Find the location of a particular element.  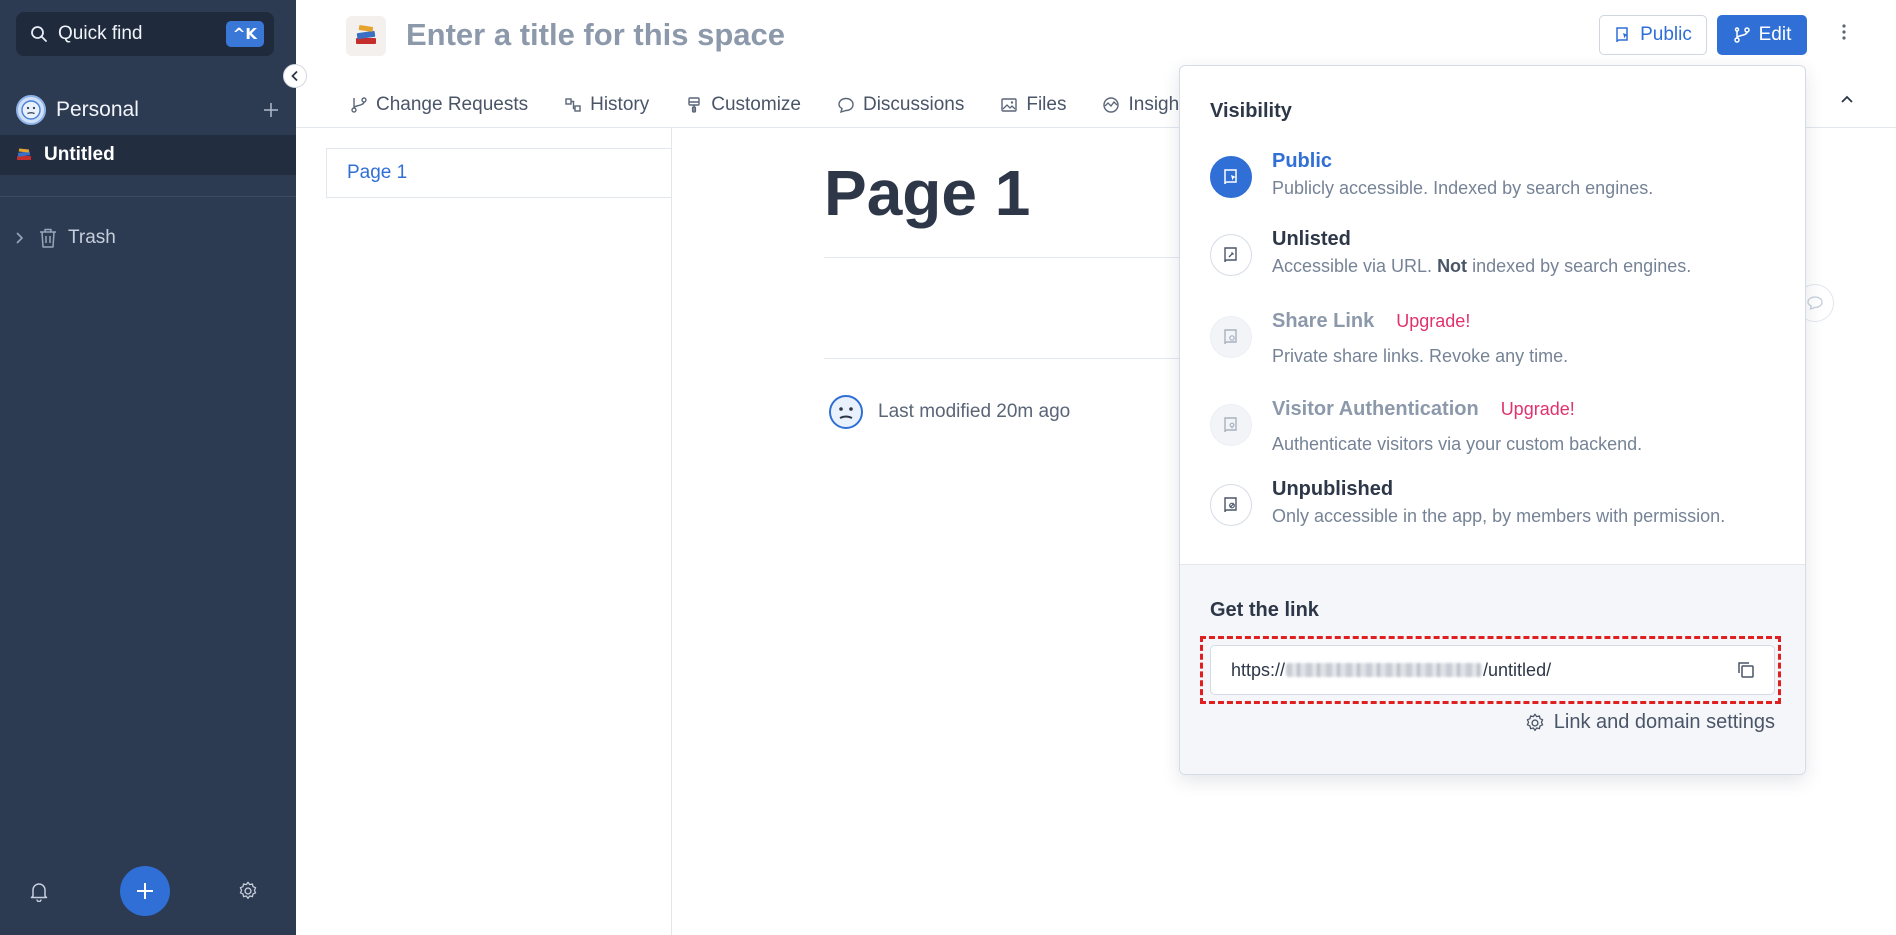

page-tree-label: Page 1 is located at coordinates (377, 172).